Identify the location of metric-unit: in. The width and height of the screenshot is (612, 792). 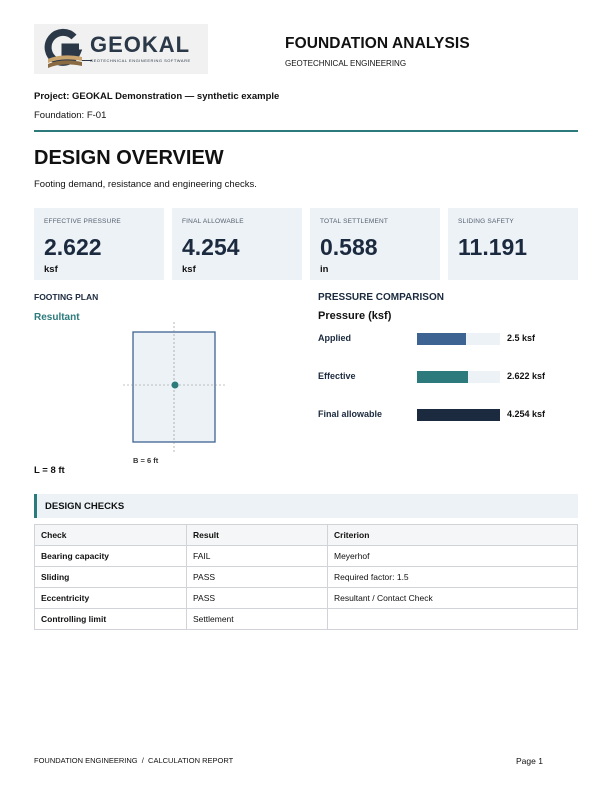
(324, 269).